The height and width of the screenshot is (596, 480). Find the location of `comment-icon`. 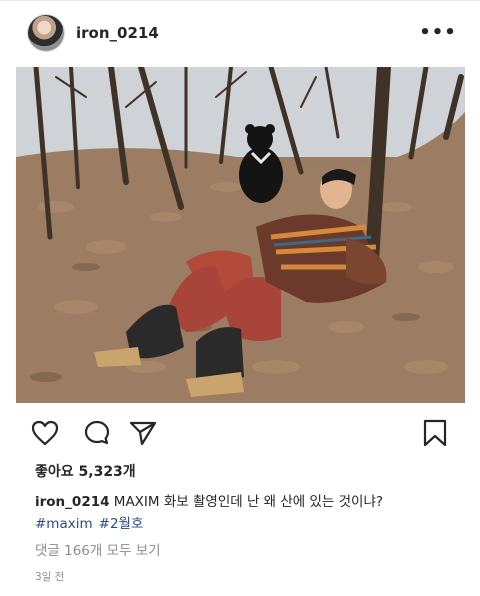

comment-icon is located at coordinates (97, 433).